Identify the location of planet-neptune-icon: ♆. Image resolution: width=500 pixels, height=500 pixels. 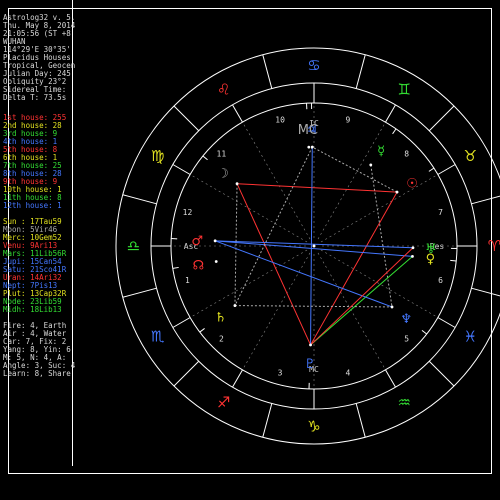
(406, 319).